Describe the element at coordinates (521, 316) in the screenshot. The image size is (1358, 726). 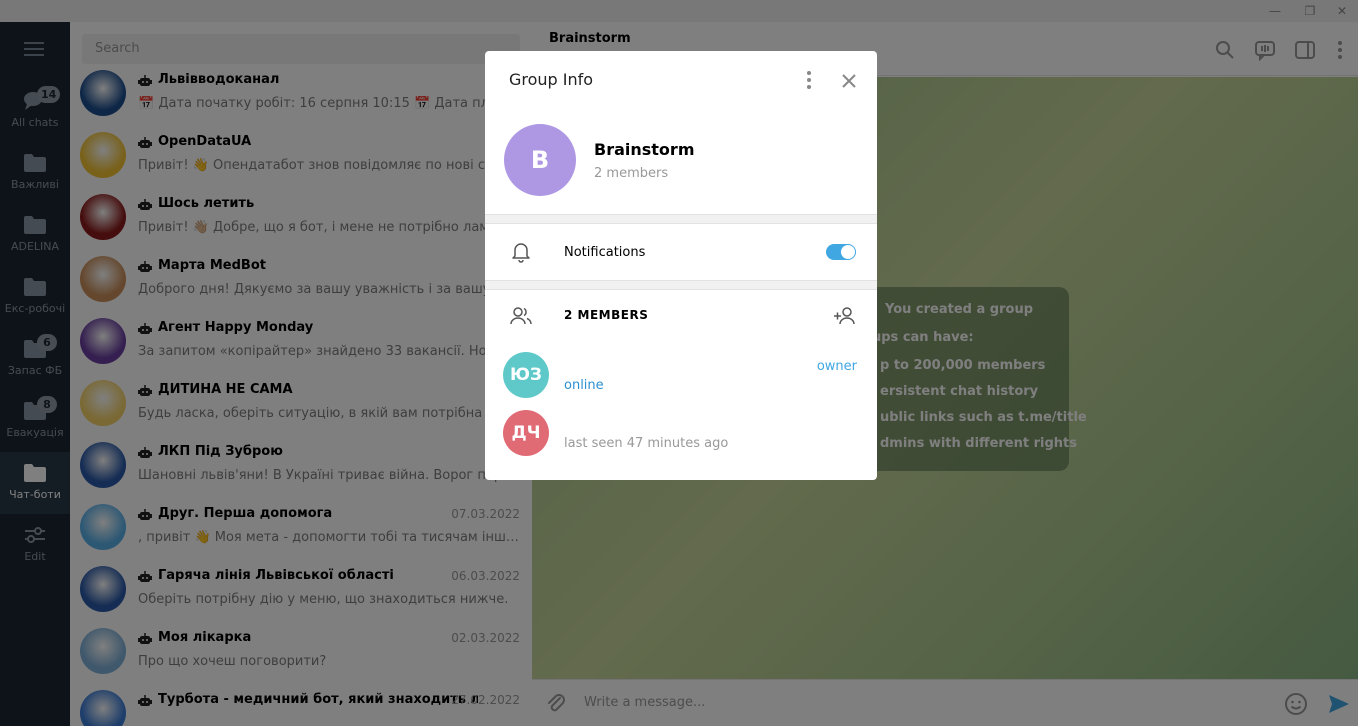
I see `members-icon` at that location.